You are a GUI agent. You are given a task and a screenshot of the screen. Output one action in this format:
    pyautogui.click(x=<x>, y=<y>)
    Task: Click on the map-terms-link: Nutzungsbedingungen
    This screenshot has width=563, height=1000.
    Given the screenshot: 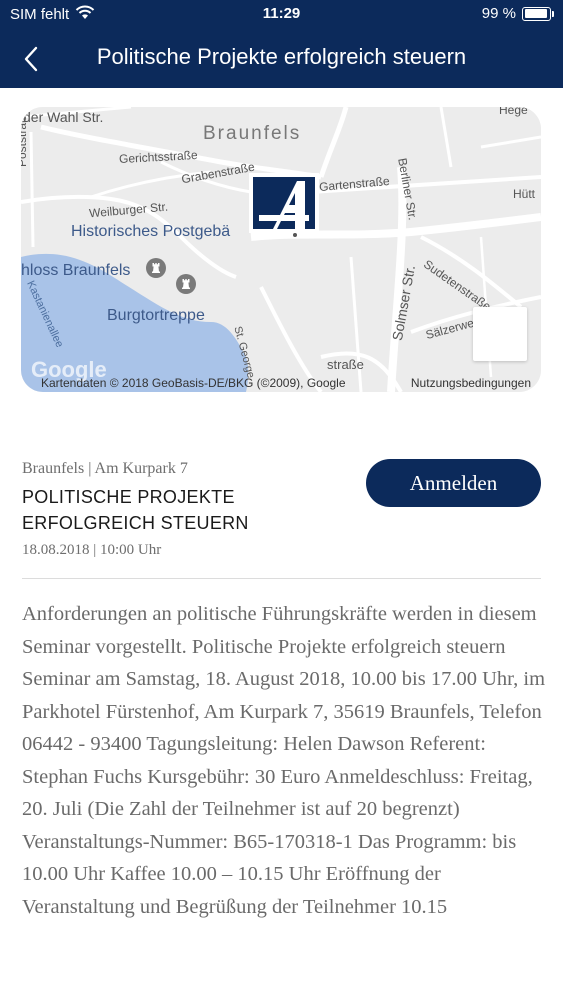 What is the action you would take?
    pyautogui.click(x=471, y=383)
    